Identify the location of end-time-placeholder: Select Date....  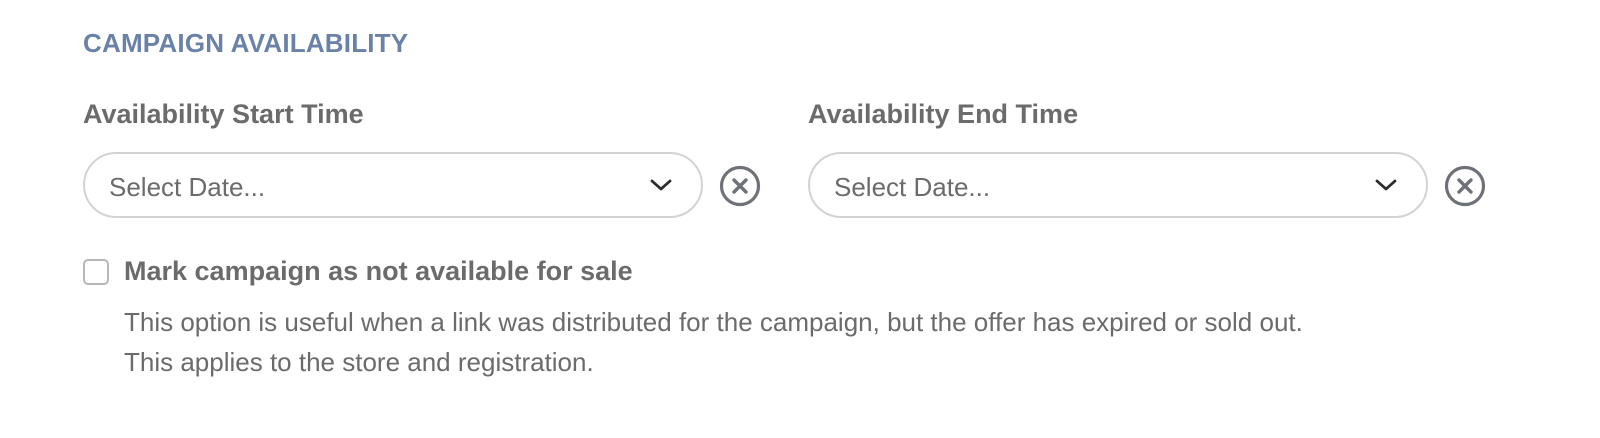
(912, 187).